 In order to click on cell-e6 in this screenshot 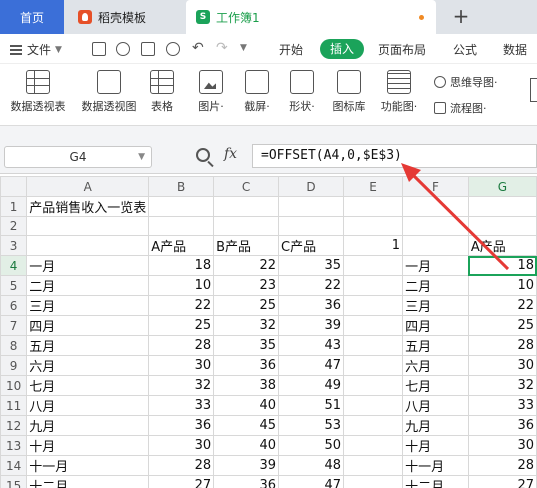, I will do `click(373, 305)`.